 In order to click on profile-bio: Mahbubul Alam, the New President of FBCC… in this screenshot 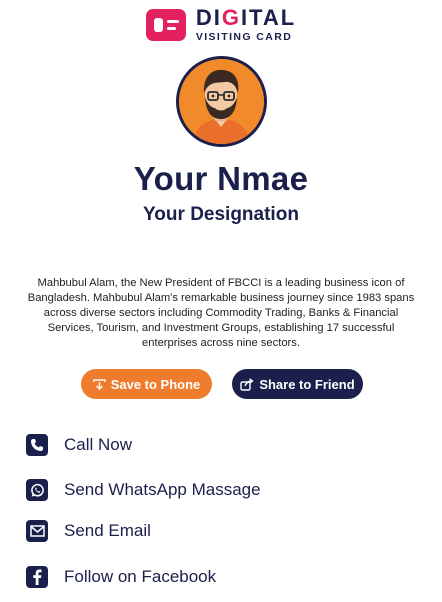, I will do `click(221, 313)`.